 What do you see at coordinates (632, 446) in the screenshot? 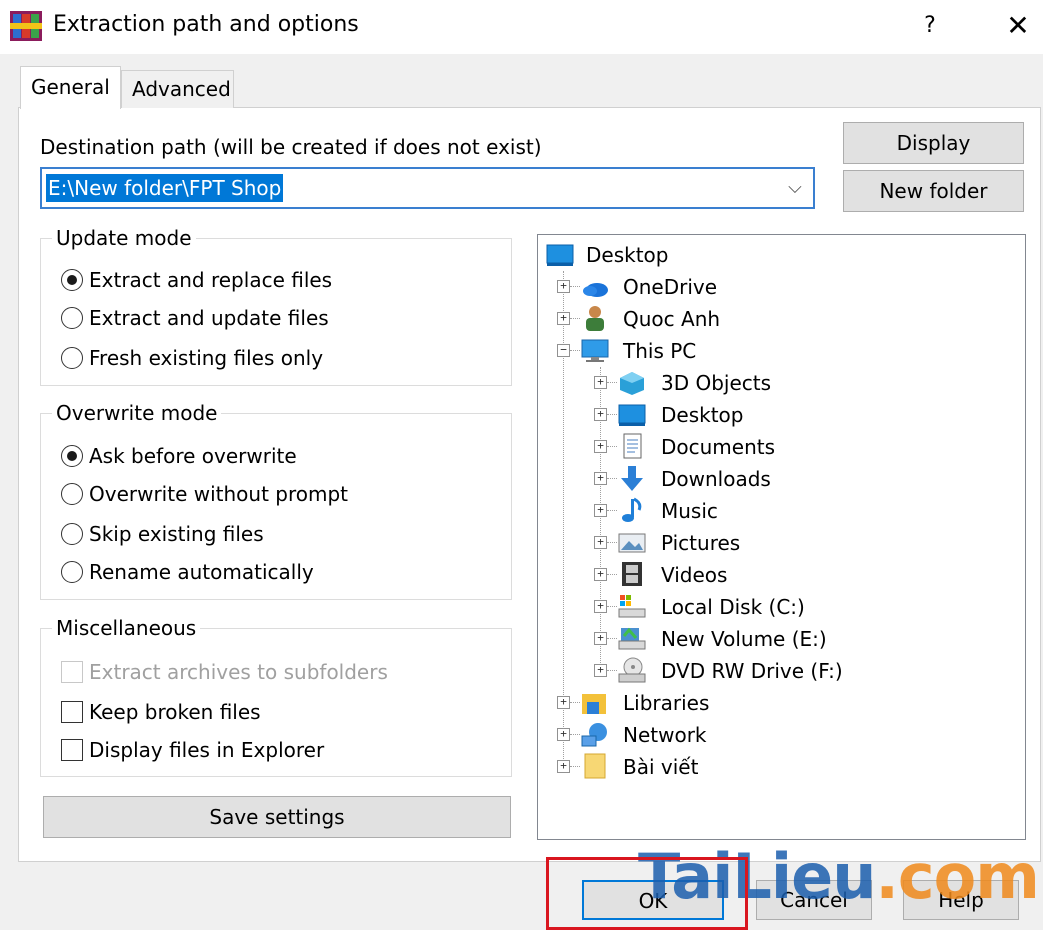
I see `document-icon` at bounding box center [632, 446].